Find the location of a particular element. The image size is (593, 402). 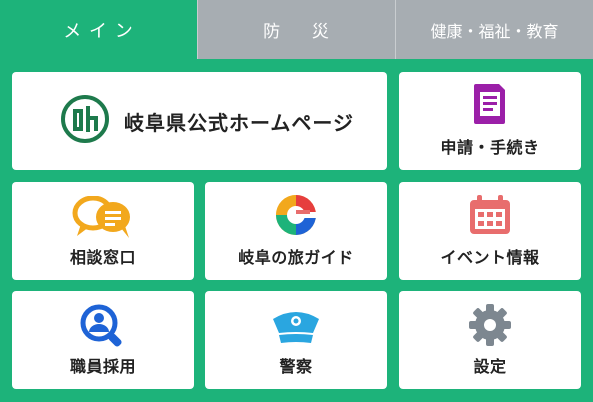

tourism-guide-tile: 岐阜の旅ガイド is located at coordinates (296, 231).